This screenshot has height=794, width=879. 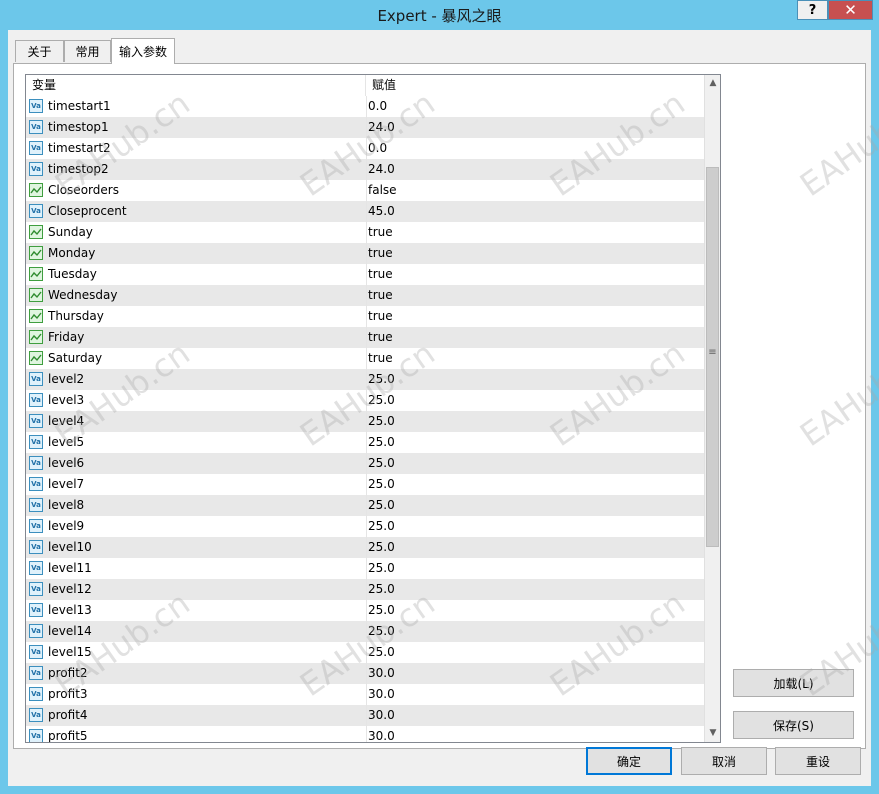 I want to click on parameter-row: Closeorders false, so click(x=365, y=190).